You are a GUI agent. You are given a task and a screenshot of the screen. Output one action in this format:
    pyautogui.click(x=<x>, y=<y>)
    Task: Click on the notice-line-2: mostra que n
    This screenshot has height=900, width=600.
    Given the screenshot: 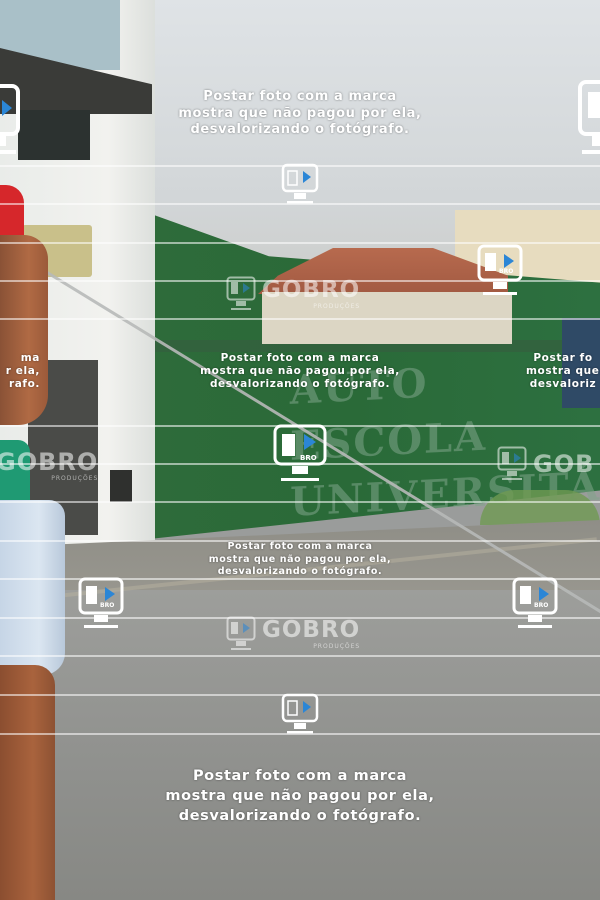 What is the action you would take?
    pyautogui.click(x=563, y=371)
    